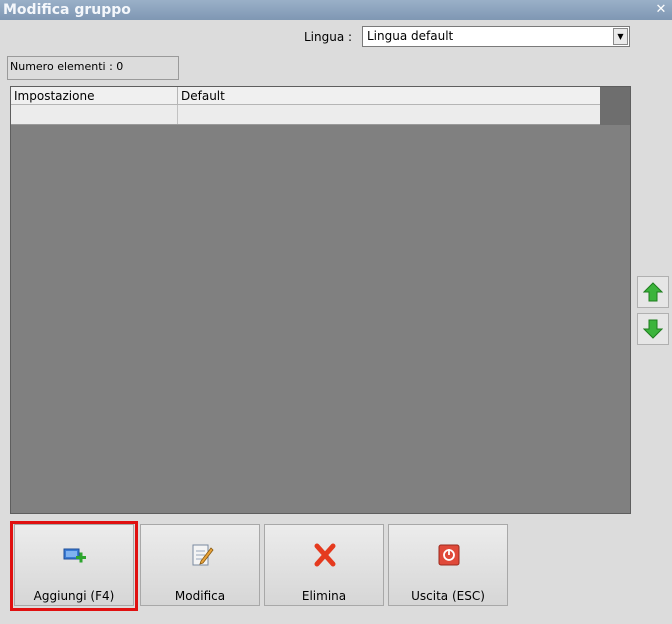  I want to click on grid-header: Impostazione Default, so click(305, 96).